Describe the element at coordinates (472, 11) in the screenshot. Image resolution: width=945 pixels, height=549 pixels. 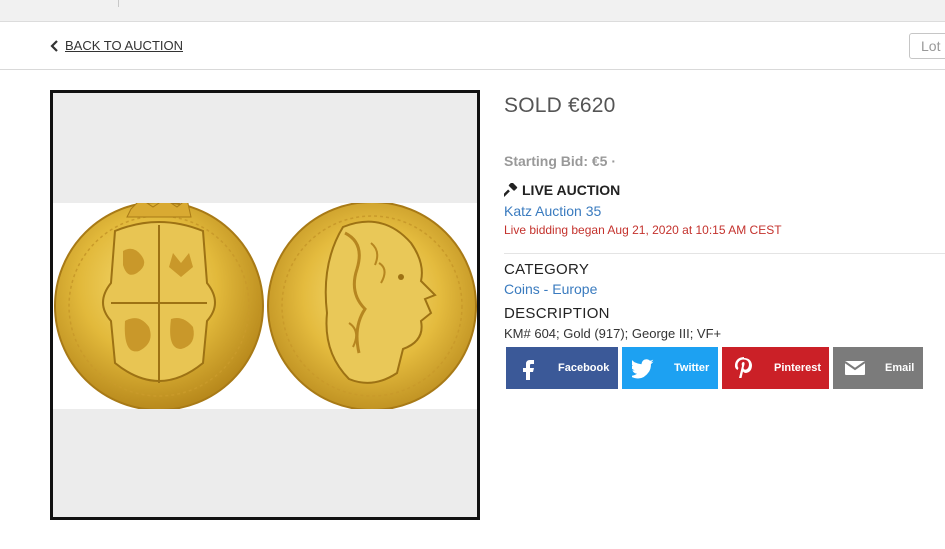
I see `browser-top-strip` at that location.